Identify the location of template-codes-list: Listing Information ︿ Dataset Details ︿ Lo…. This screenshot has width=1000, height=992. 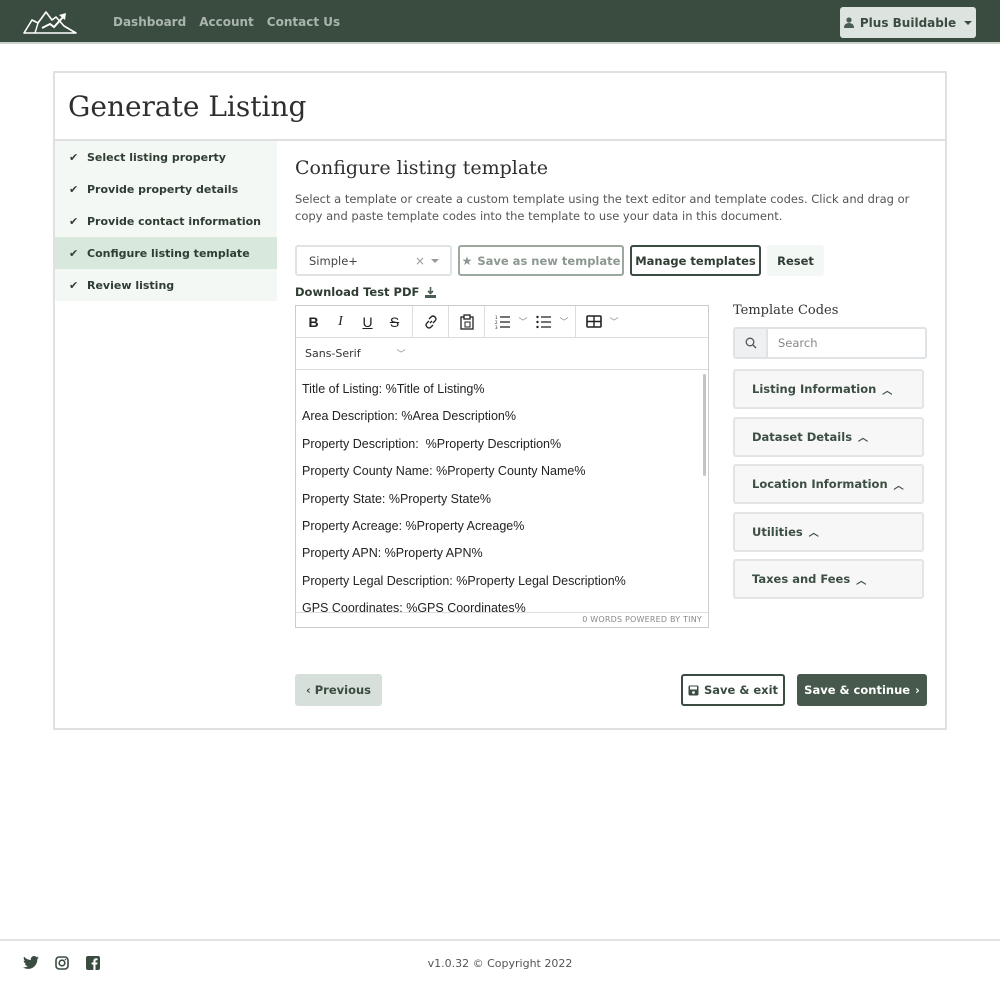
(833, 488).